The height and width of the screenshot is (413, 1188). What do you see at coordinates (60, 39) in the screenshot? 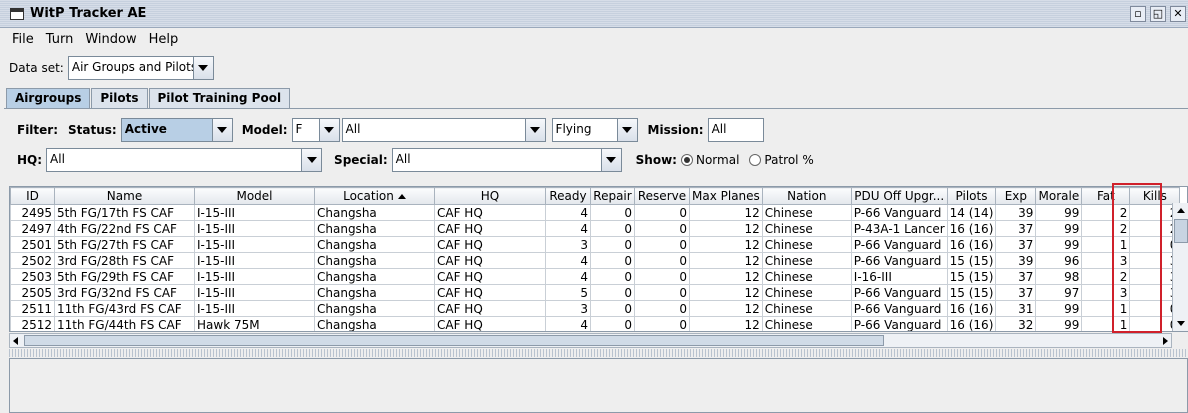
I see `menu-turn: Turn` at bounding box center [60, 39].